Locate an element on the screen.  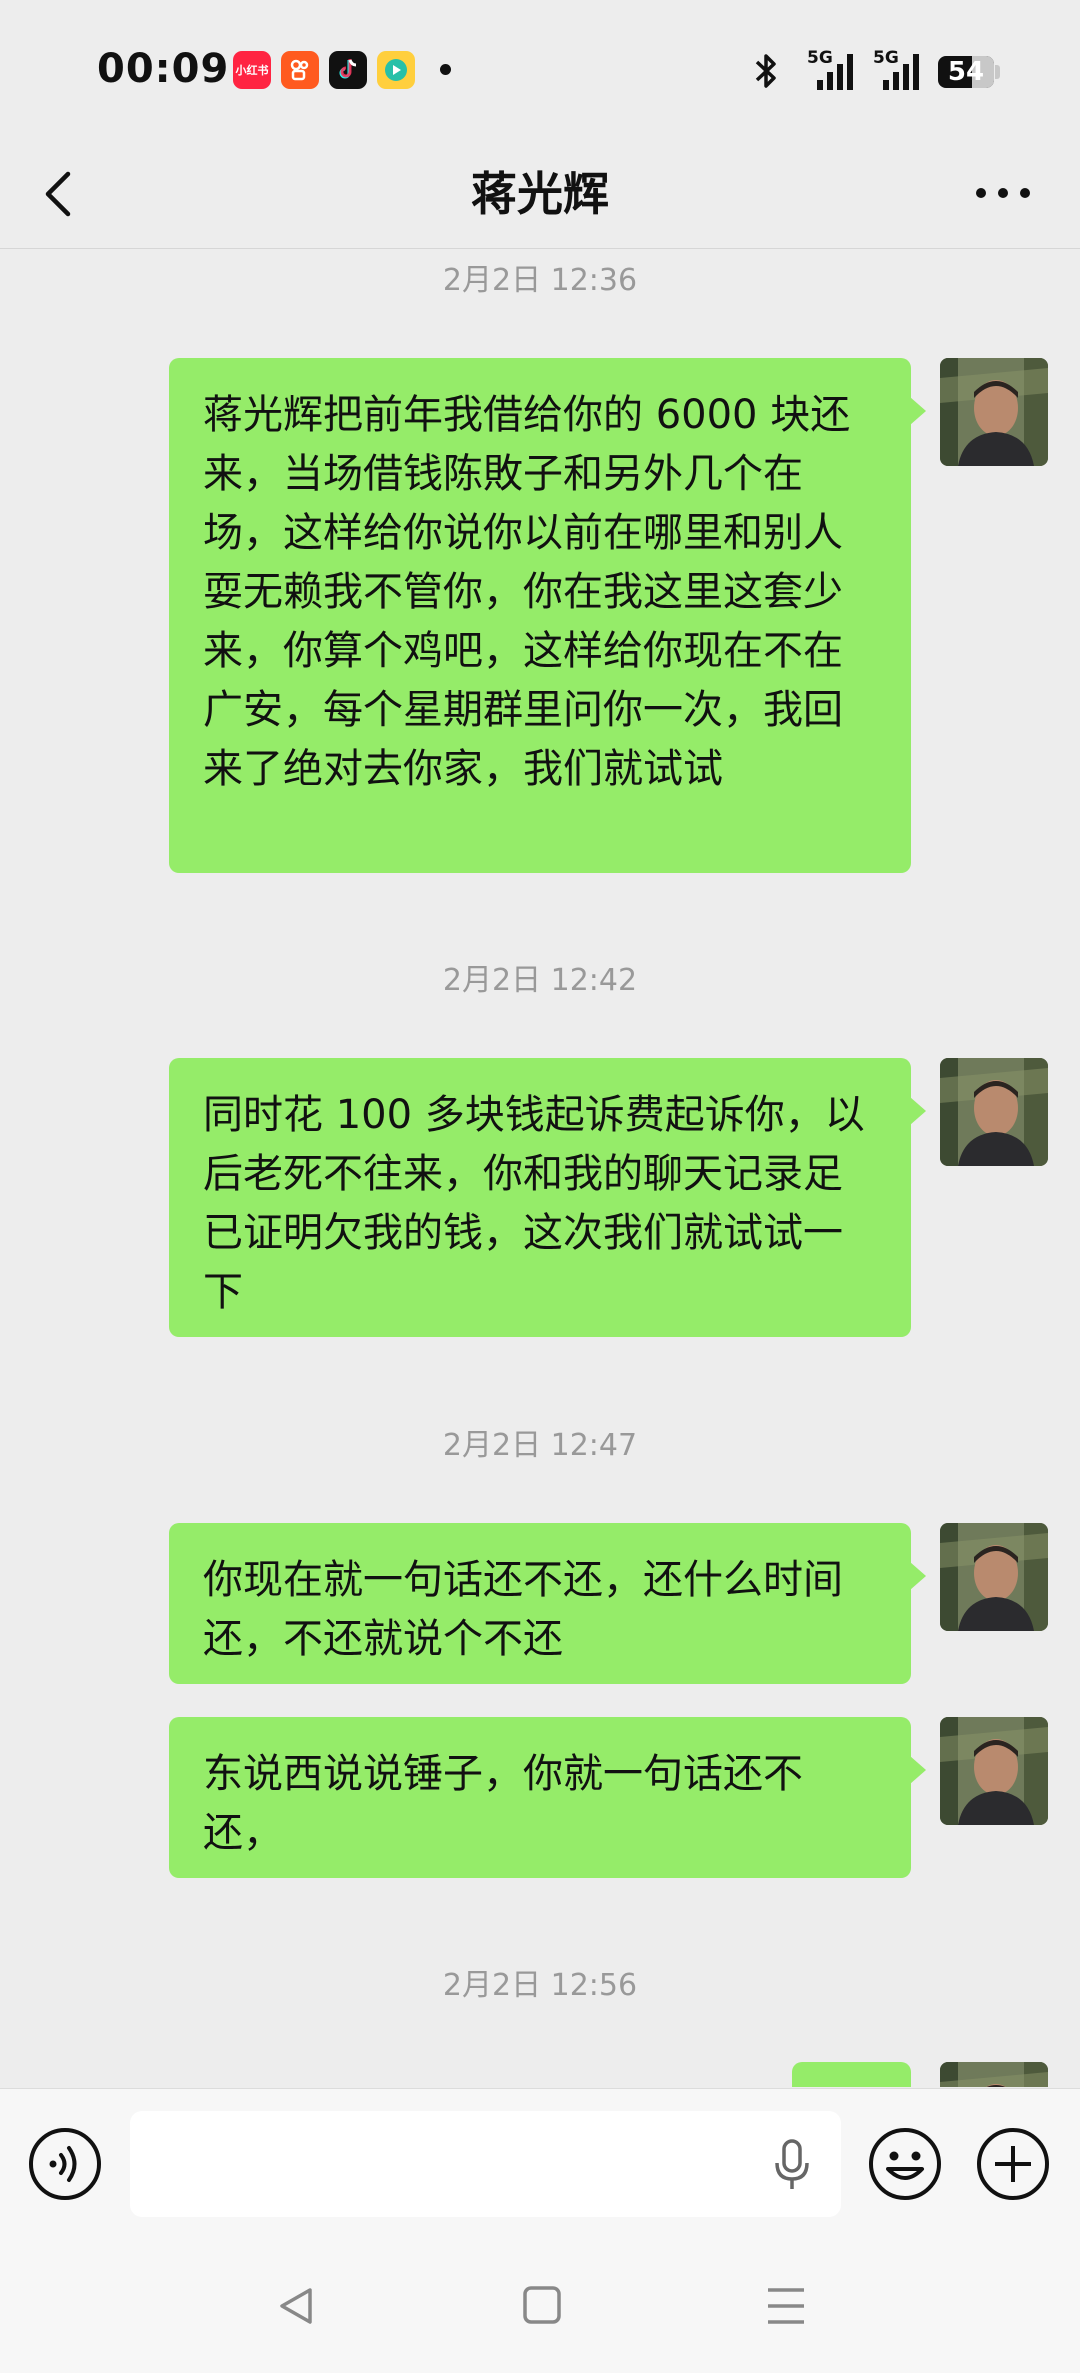
message-input is located at coordinates (485, 2164).